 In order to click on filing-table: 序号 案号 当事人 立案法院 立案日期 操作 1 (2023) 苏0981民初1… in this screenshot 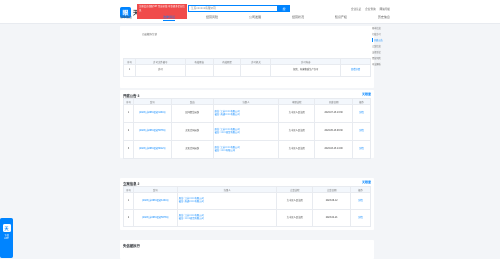, I will do `click(247, 206)`.